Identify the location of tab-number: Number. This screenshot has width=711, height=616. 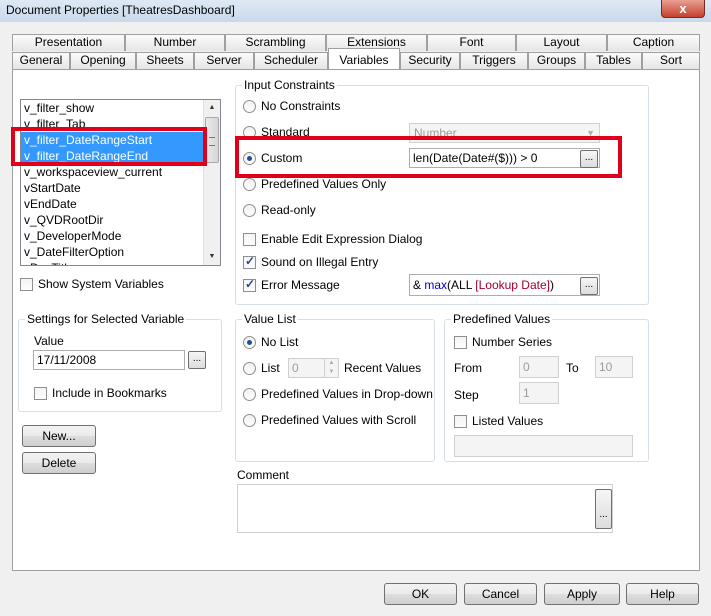
(175, 42).